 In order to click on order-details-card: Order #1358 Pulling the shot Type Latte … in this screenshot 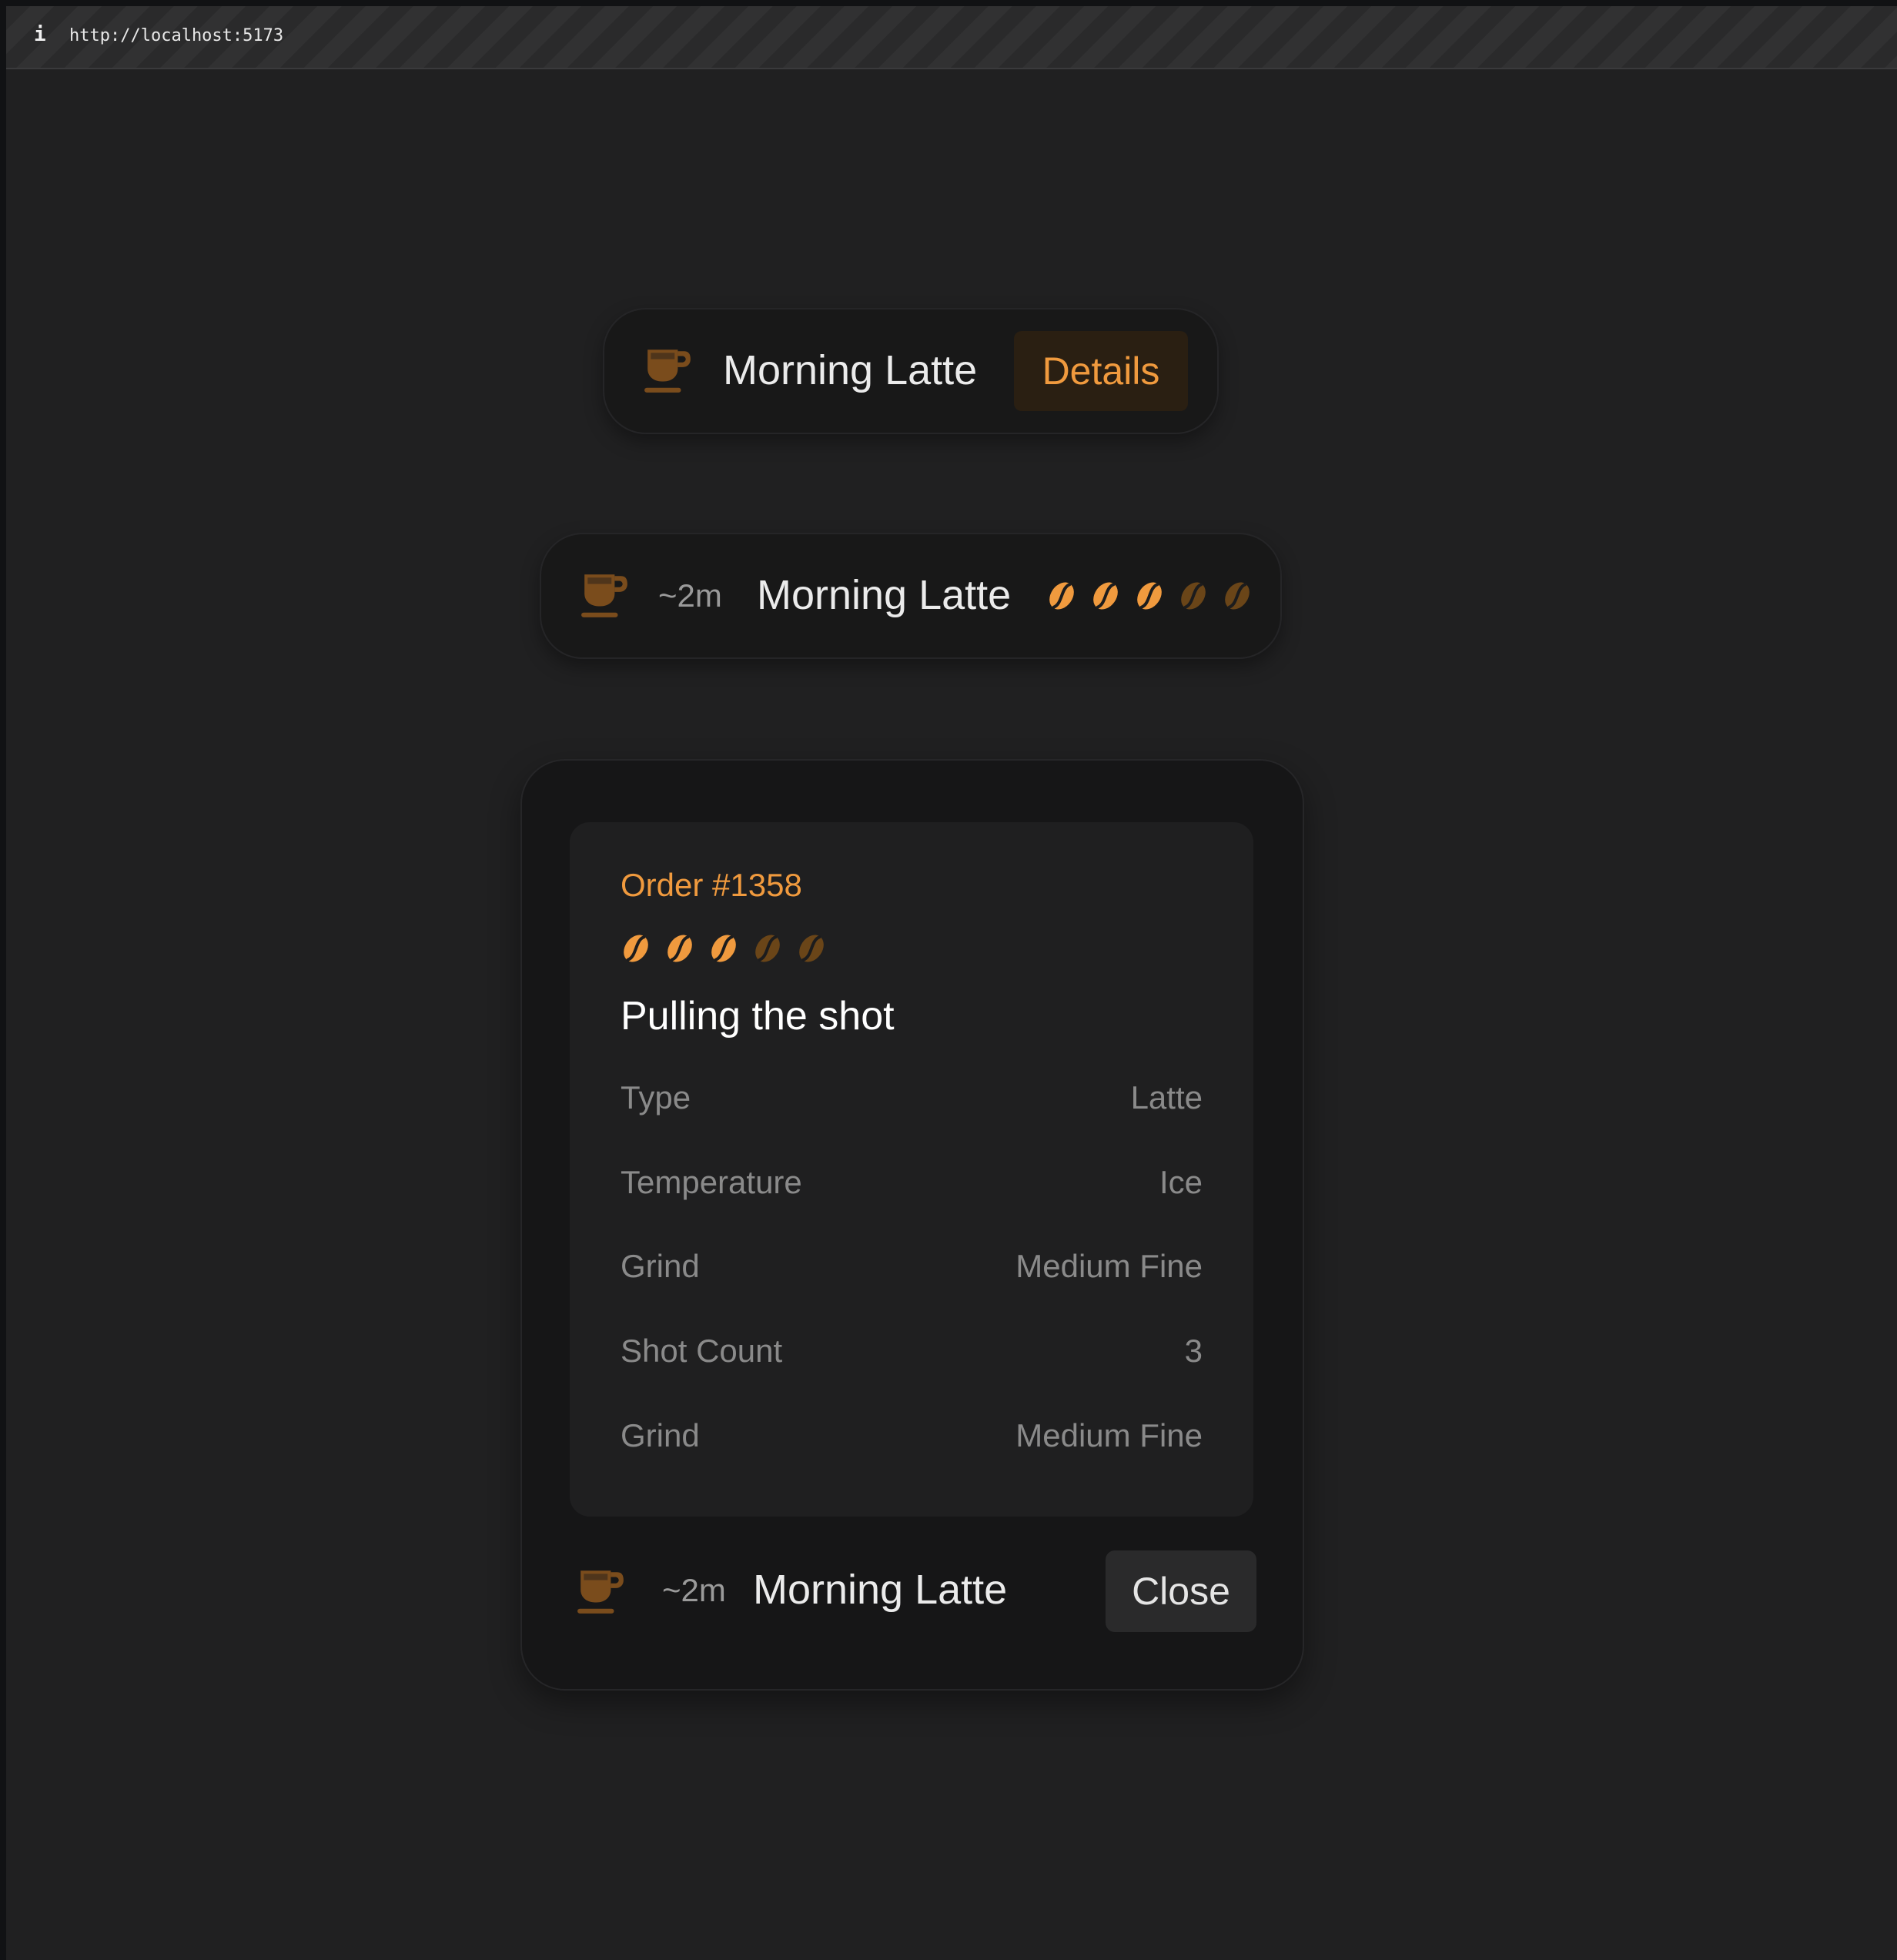, I will do `click(911, 1169)`.